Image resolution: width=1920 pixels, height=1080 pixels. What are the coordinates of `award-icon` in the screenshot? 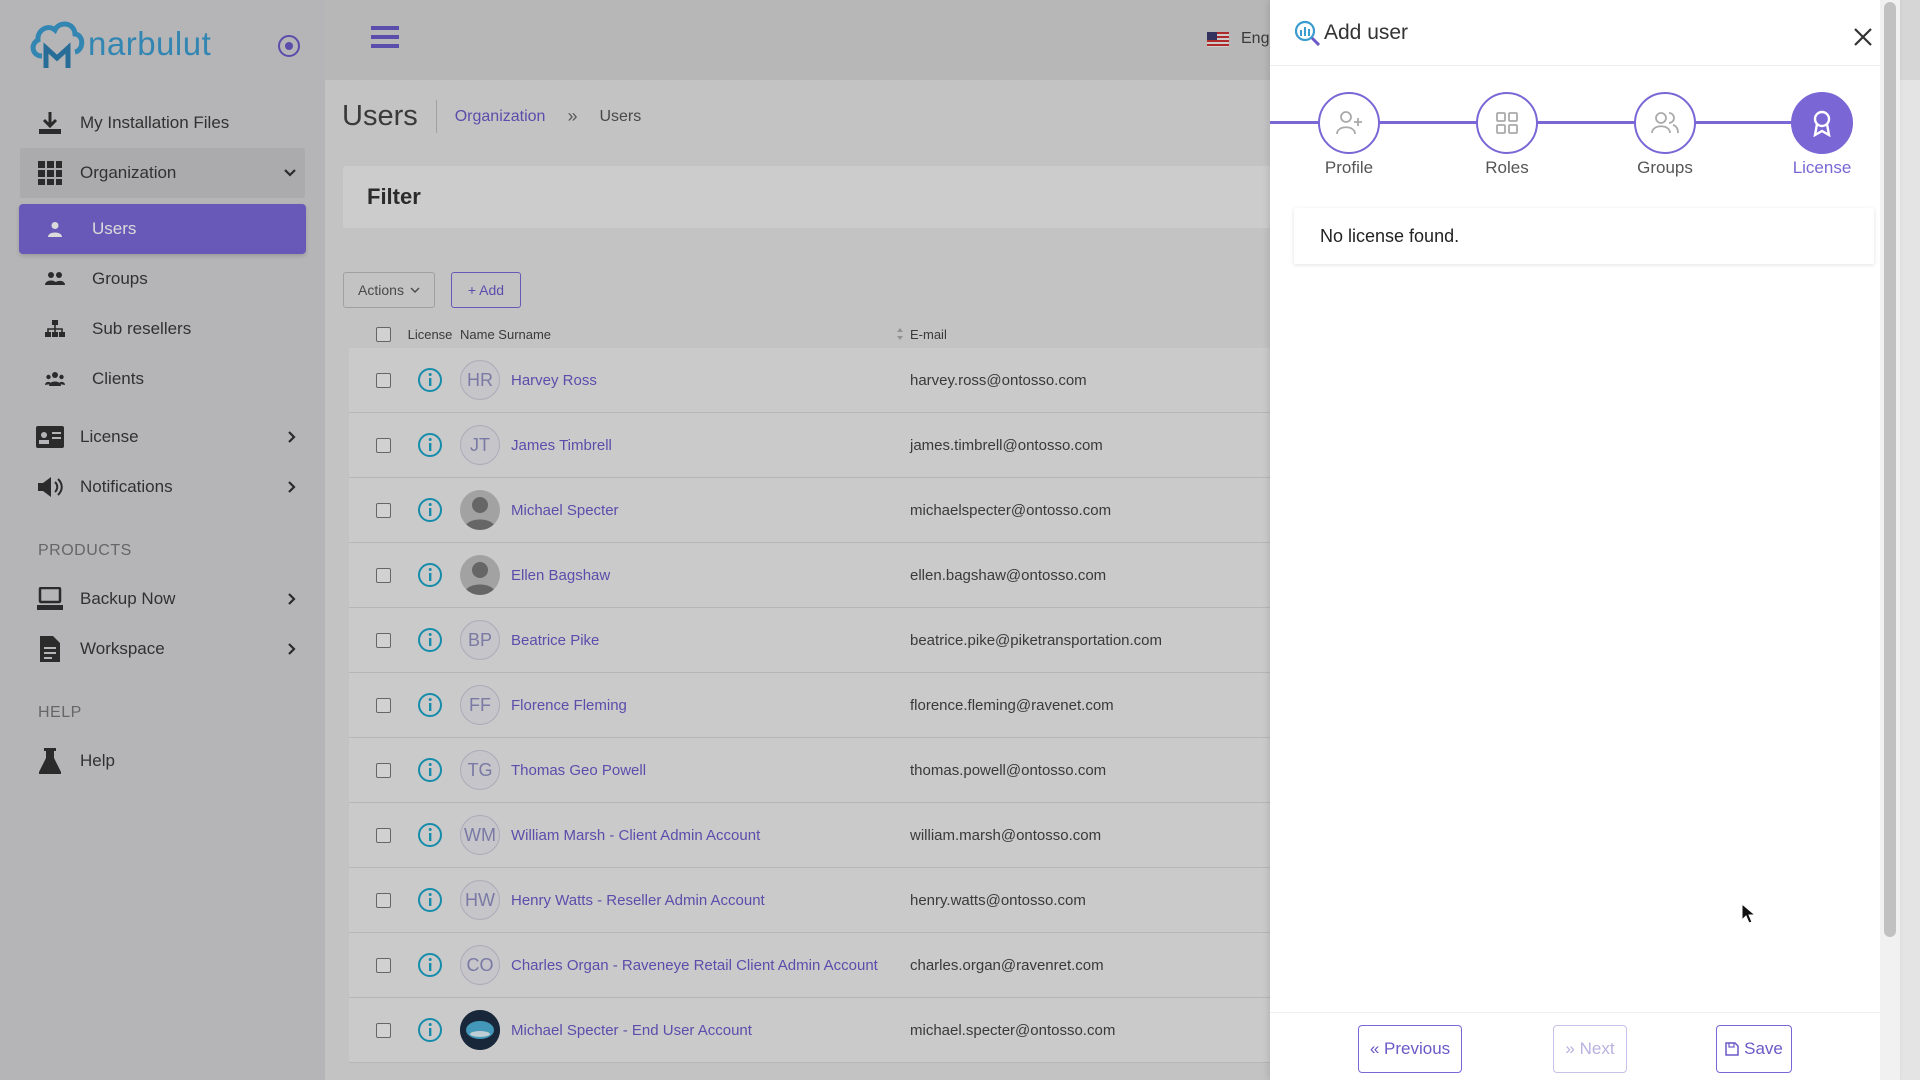 It's located at (1822, 123).